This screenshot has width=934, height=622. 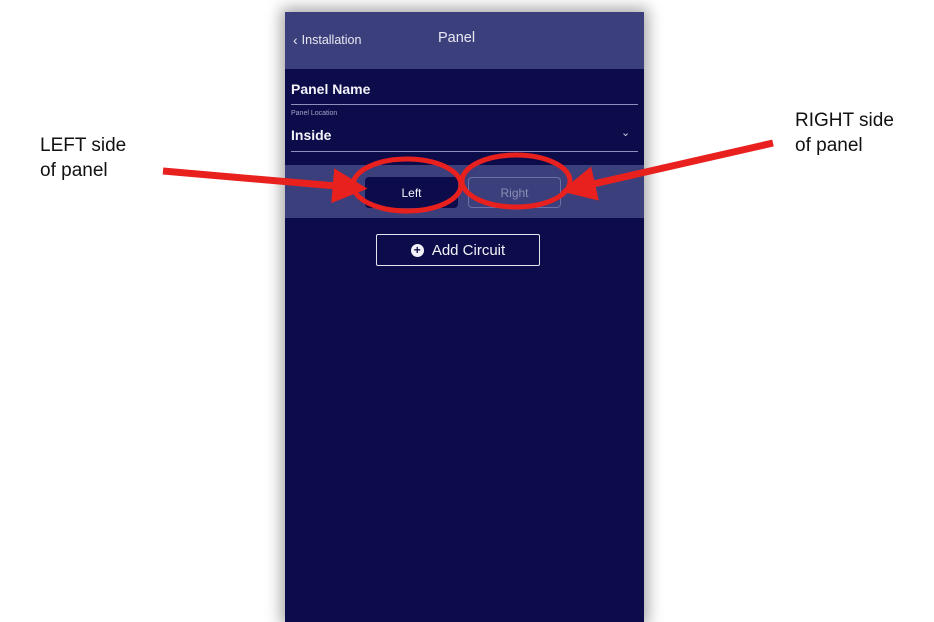 I want to click on annotation-overlay, so click(x=468, y=176).